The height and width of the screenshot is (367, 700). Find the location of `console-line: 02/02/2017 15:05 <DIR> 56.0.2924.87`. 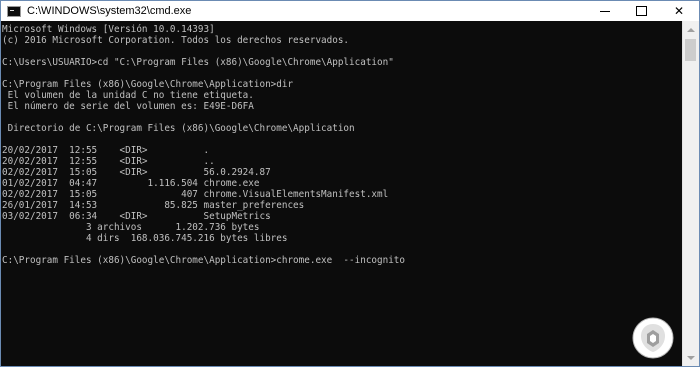

console-line: 02/02/2017 15:05 <DIR> 56.0.2924.87 is located at coordinates (136, 172).